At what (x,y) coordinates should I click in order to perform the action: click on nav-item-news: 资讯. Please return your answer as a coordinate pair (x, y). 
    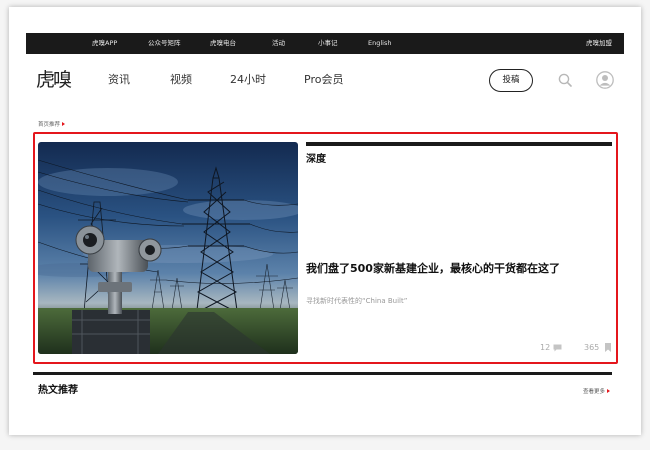
    Looking at the image, I should click on (119, 80).